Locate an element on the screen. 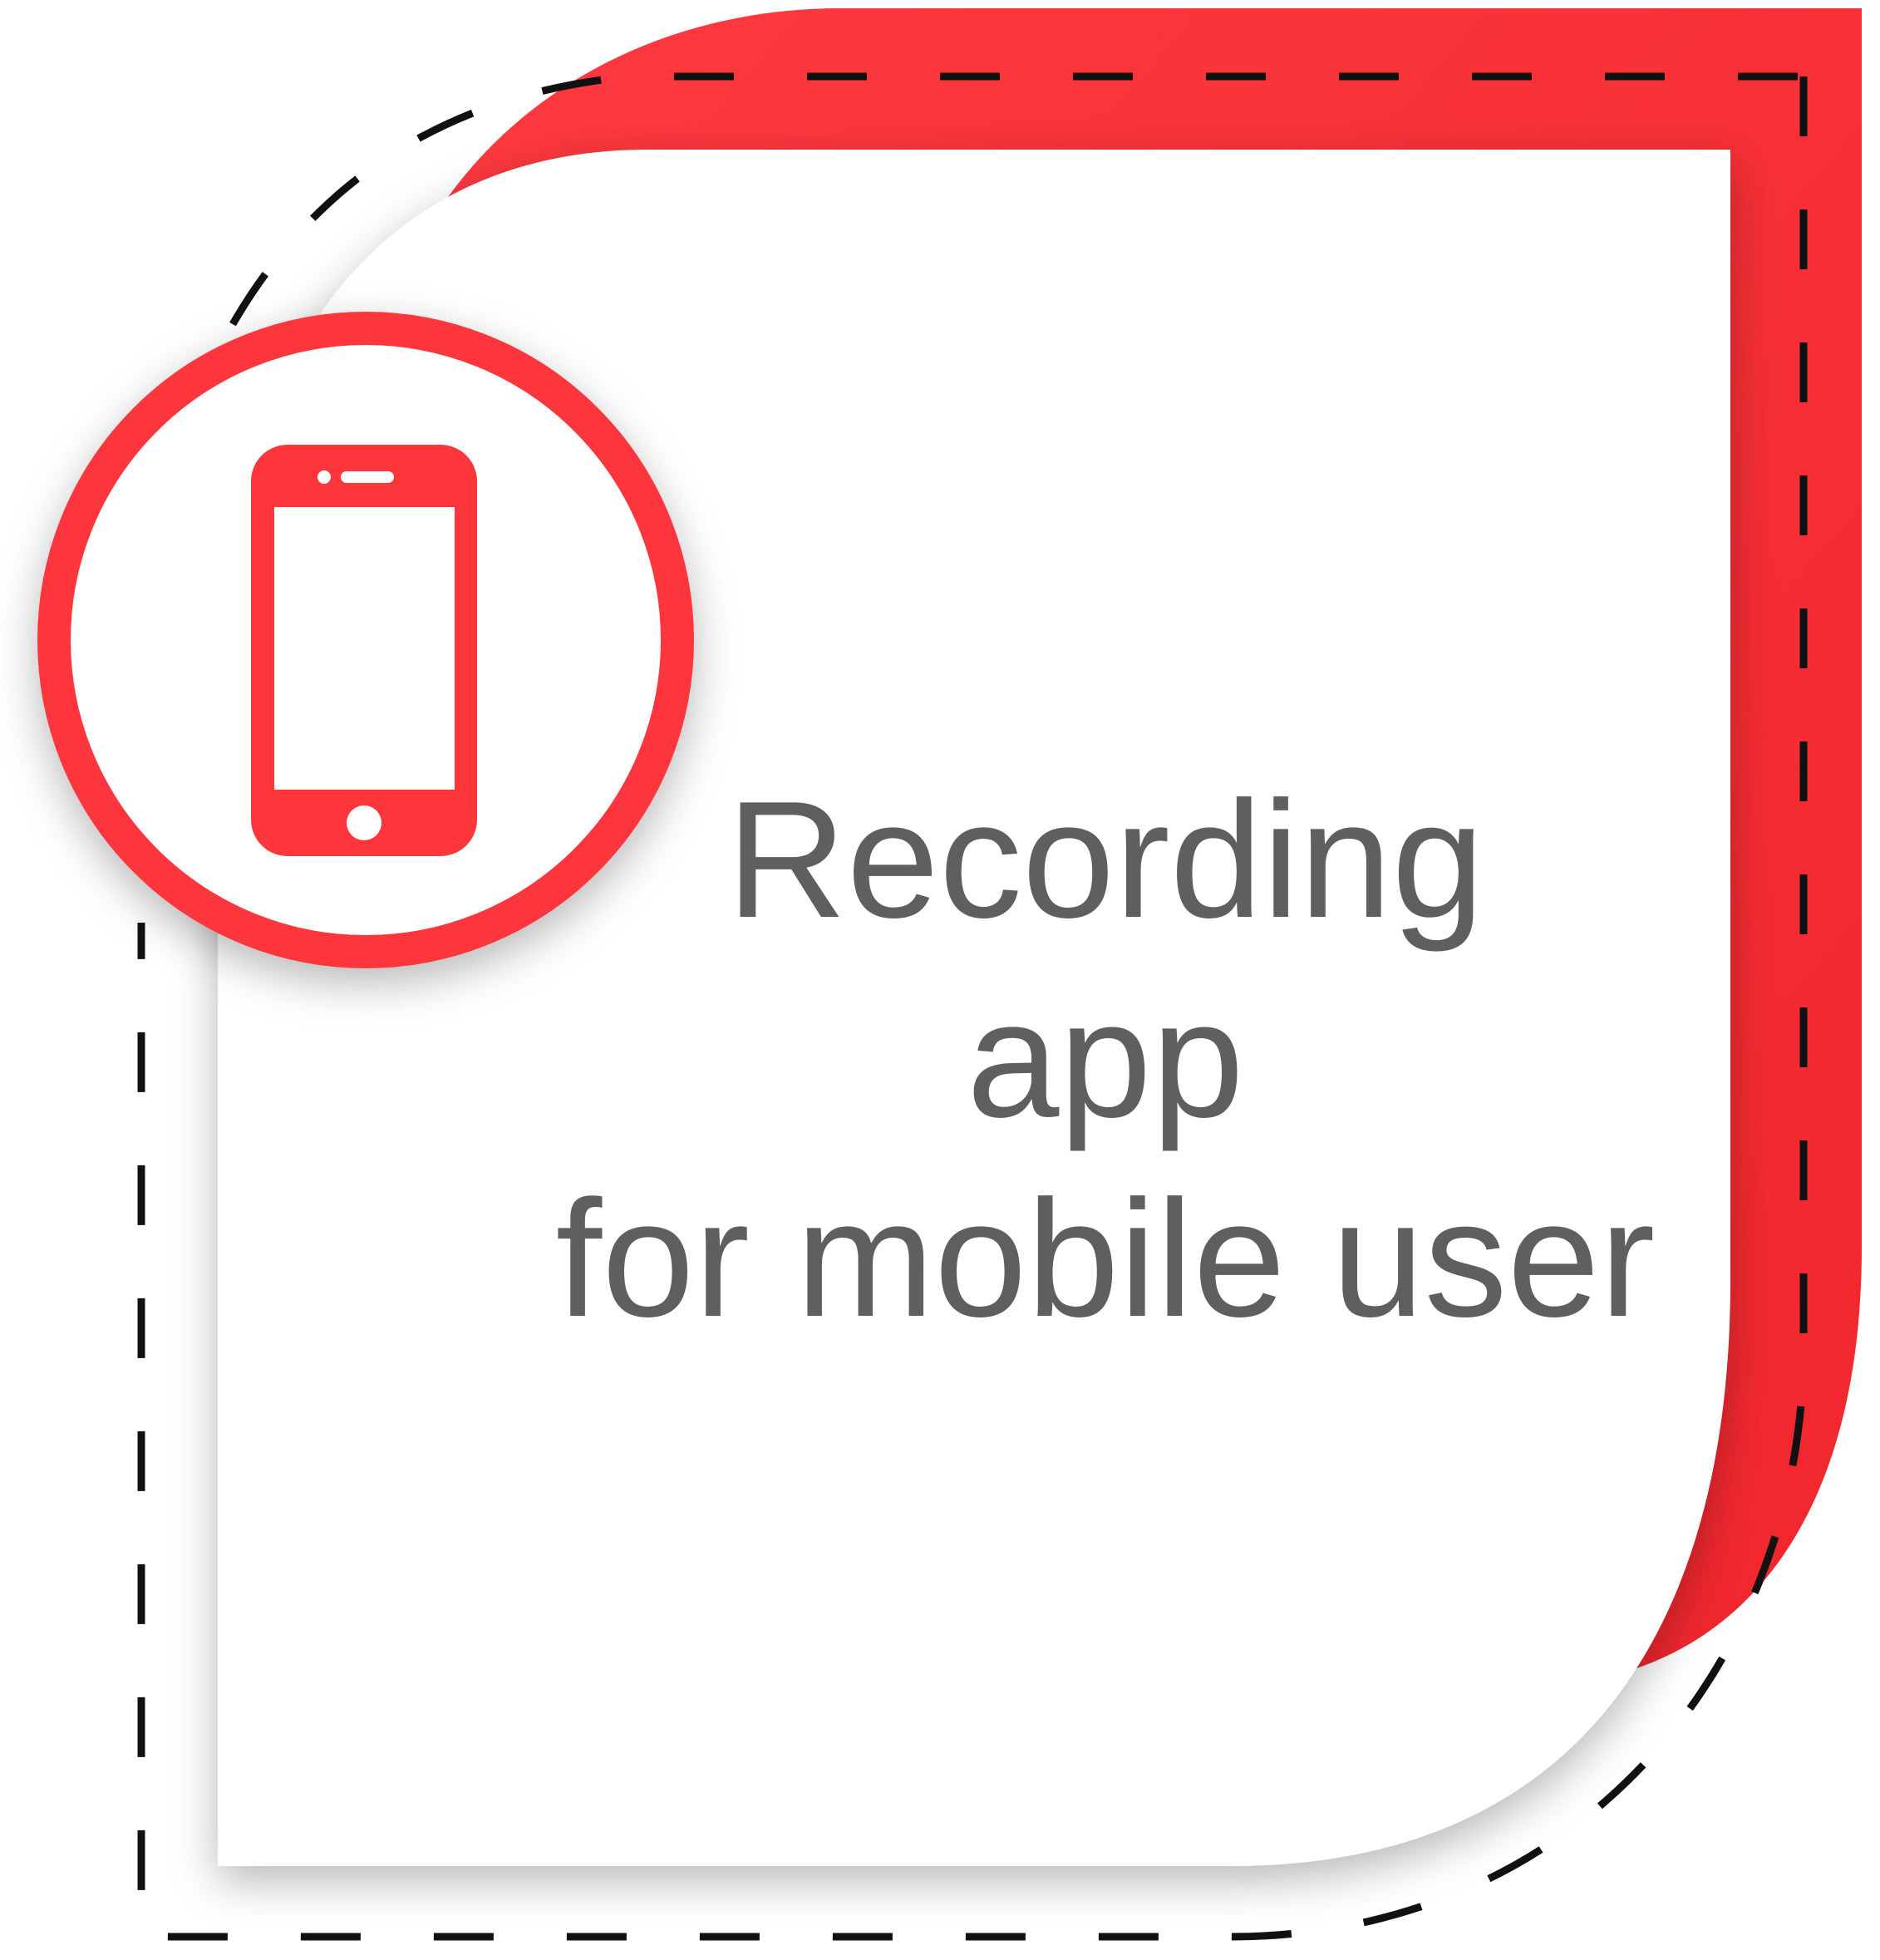  caption-line-3: for mobile user is located at coordinates (1106, 1259).